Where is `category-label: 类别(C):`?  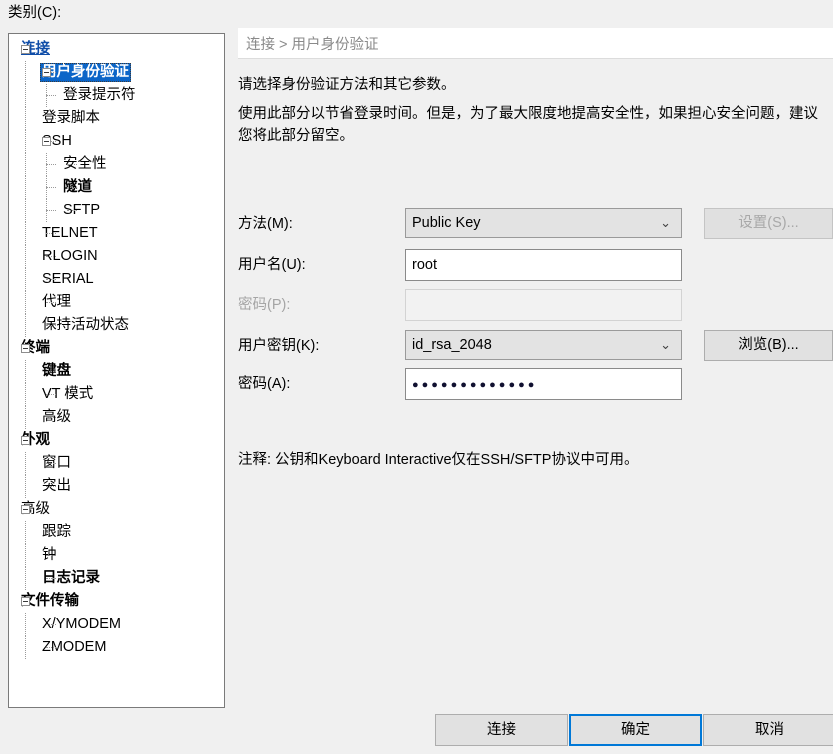 category-label: 类别(C): is located at coordinates (35, 13).